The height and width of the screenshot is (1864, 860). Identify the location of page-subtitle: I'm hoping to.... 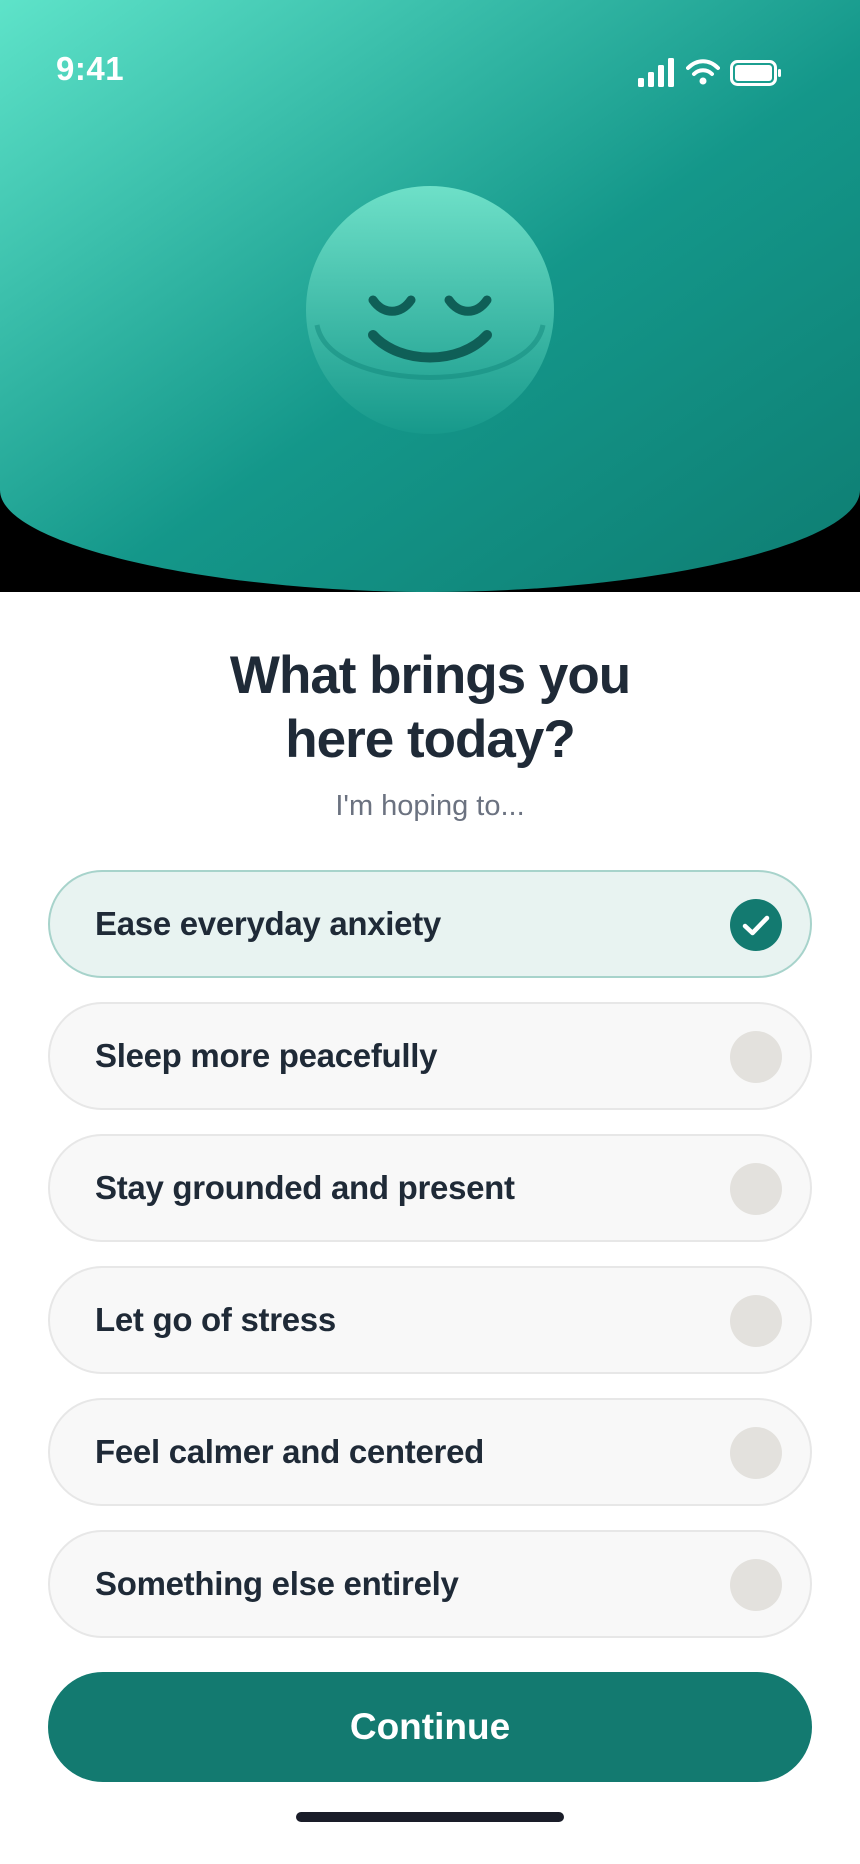
(430, 806).